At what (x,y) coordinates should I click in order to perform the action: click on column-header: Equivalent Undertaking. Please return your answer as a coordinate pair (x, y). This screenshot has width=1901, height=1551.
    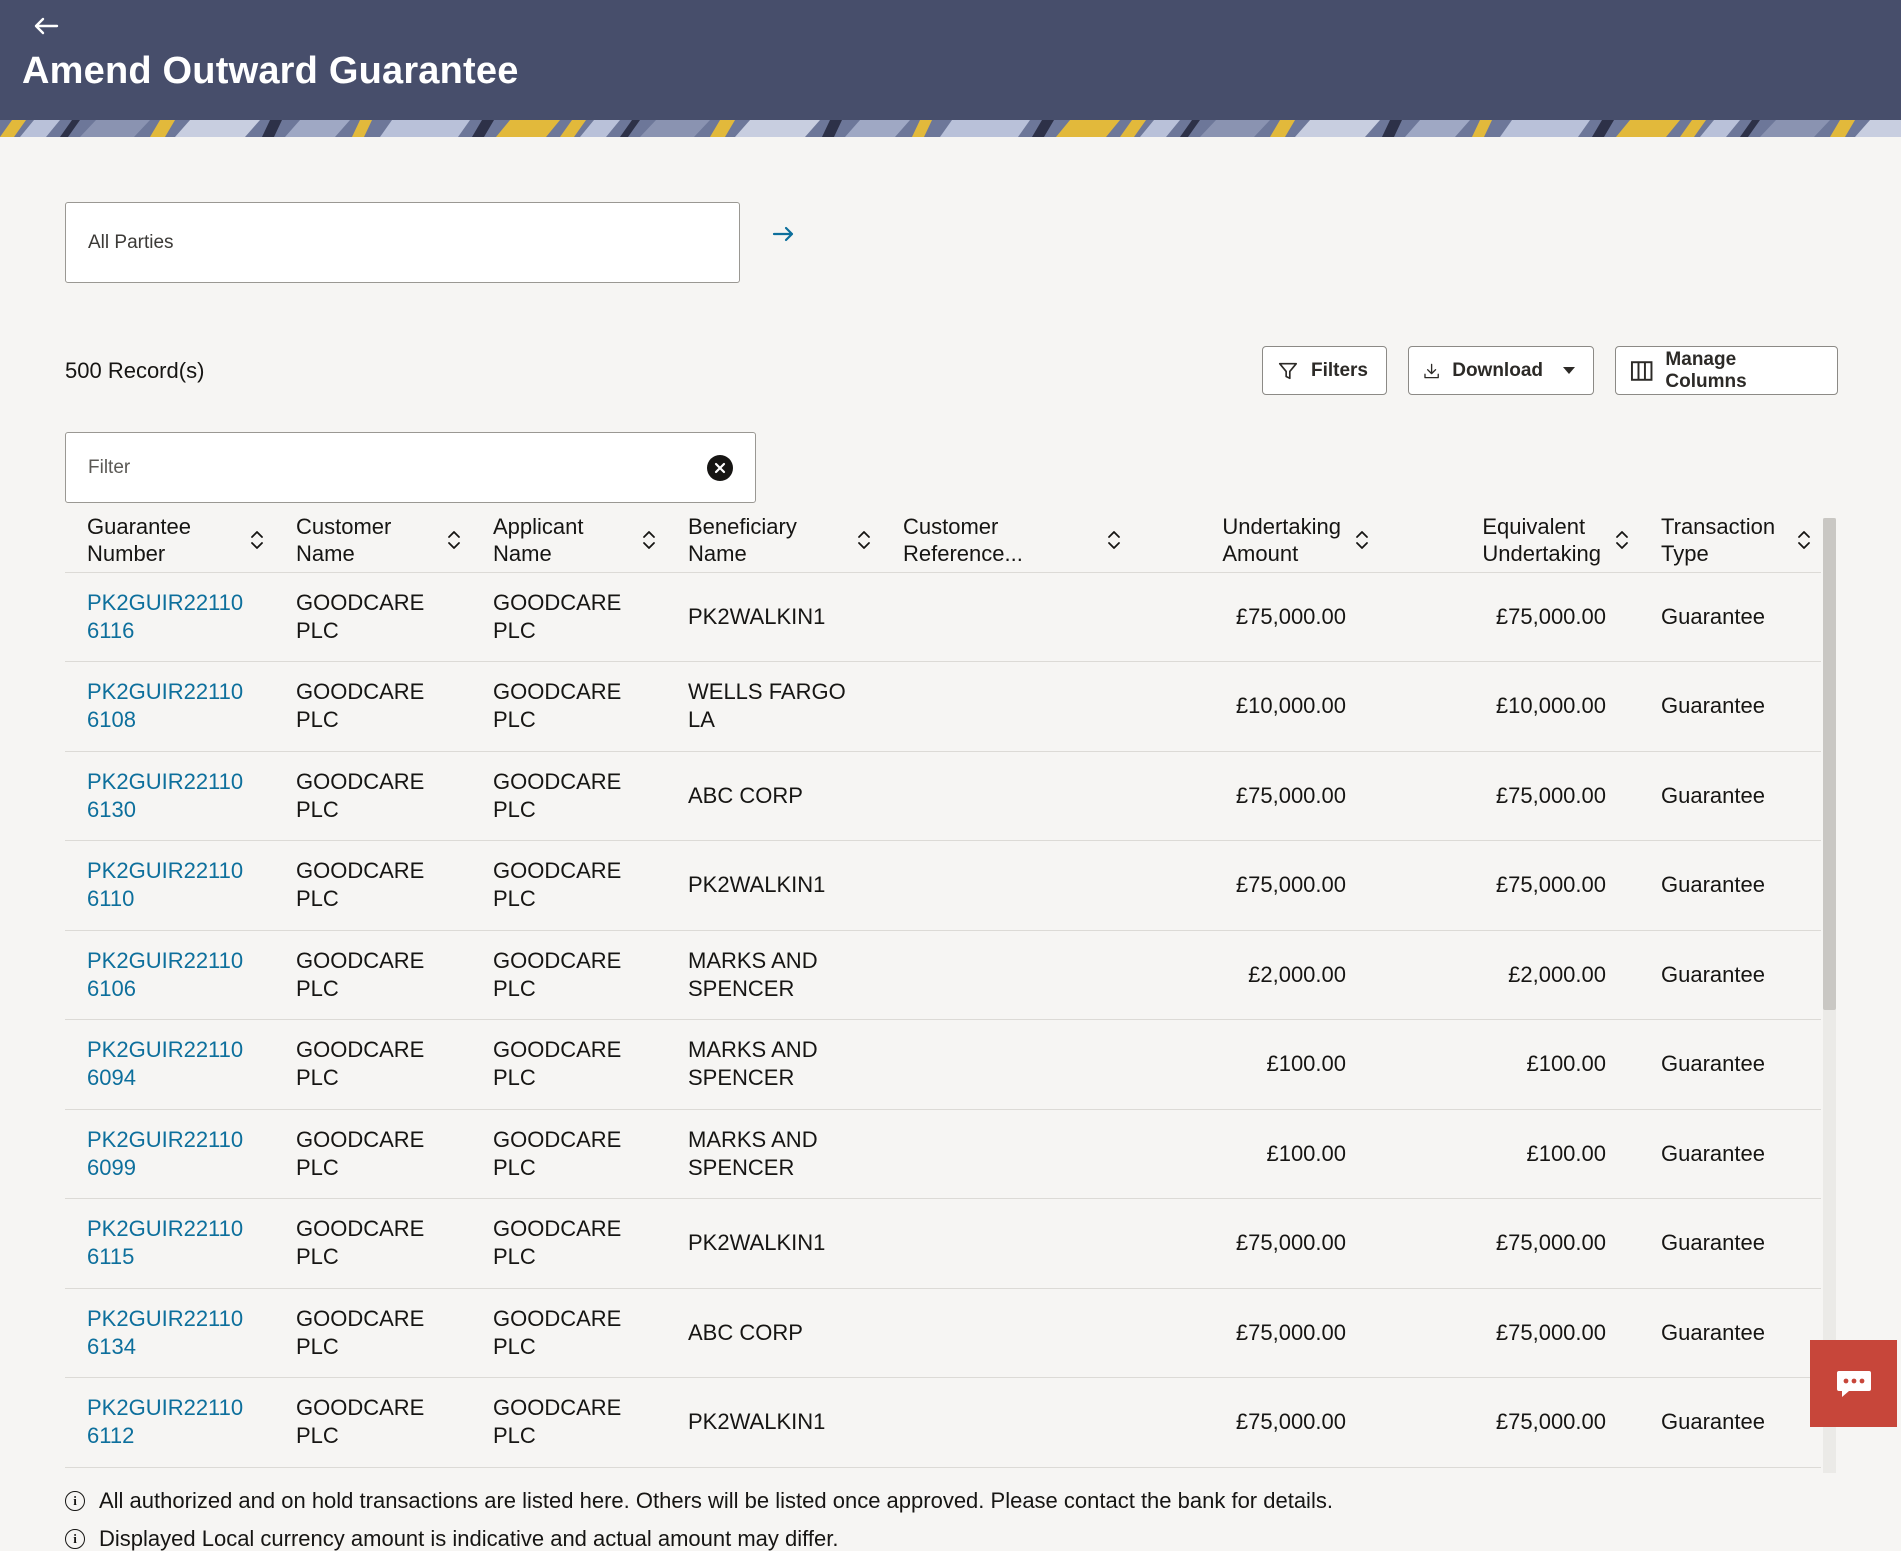
    Looking at the image, I should click on (1509, 540).